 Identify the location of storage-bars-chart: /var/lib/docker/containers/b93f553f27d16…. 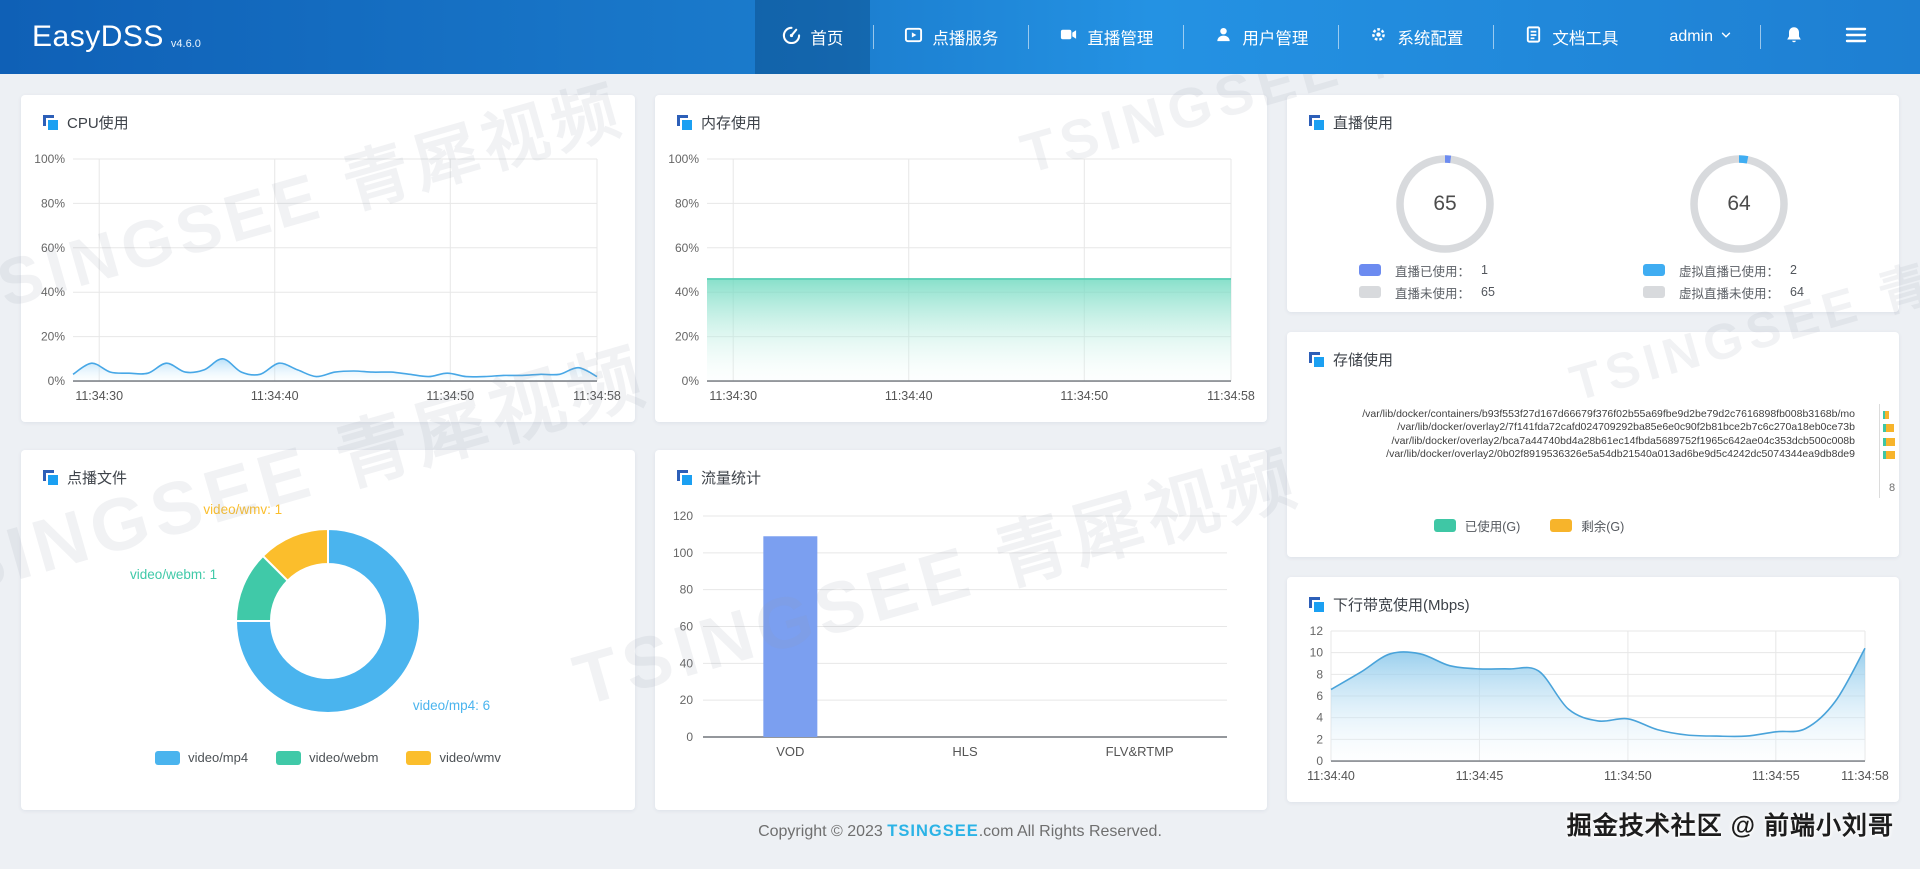
(1604, 458).